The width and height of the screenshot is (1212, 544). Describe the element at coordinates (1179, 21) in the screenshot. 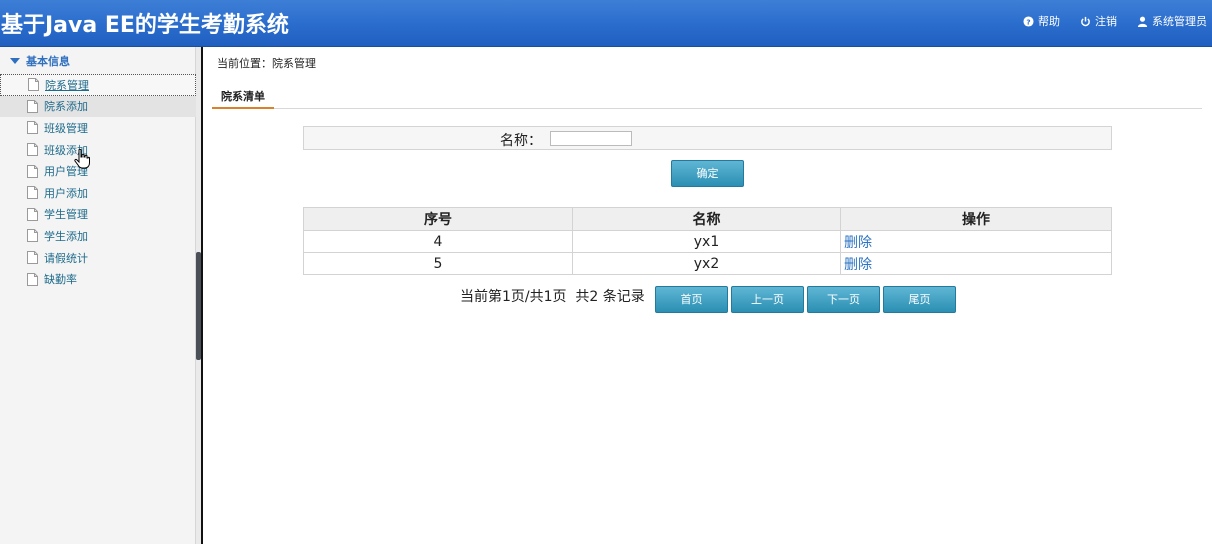

I see `user-label: 系统管理员` at that location.